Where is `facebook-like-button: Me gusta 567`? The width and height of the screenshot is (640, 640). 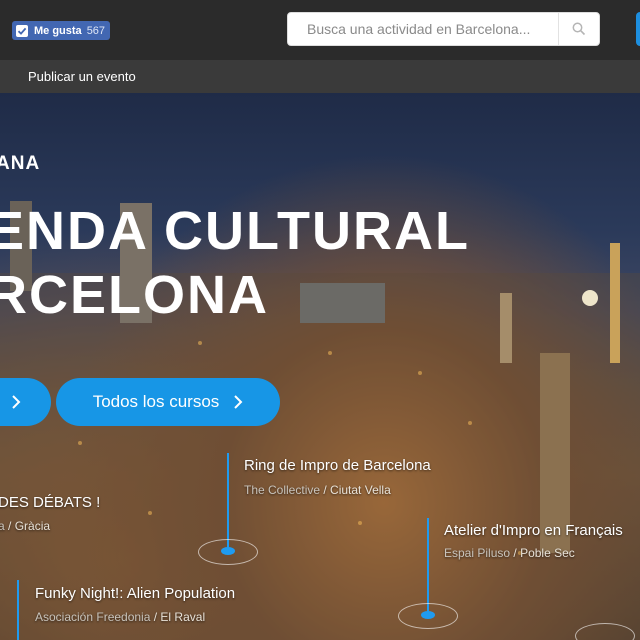
facebook-like-button: Me gusta 567 is located at coordinates (61, 30).